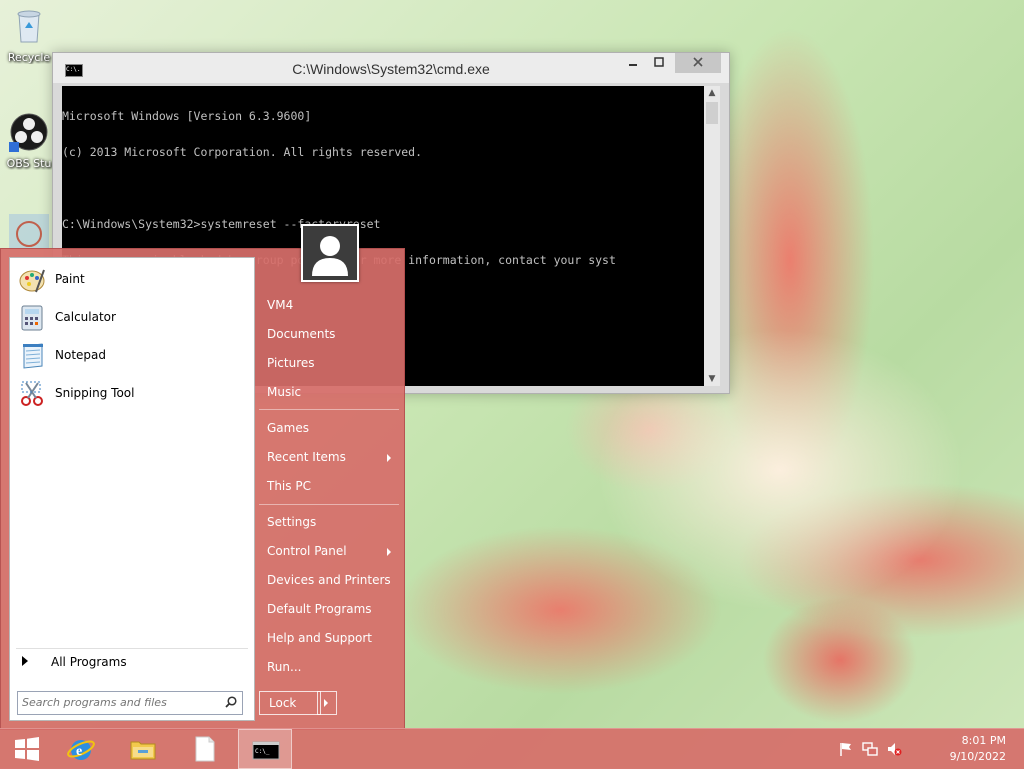  Describe the element at coordinates (319, 638) in the screenshot. I see `start-item-label: Help and Support` at that location.